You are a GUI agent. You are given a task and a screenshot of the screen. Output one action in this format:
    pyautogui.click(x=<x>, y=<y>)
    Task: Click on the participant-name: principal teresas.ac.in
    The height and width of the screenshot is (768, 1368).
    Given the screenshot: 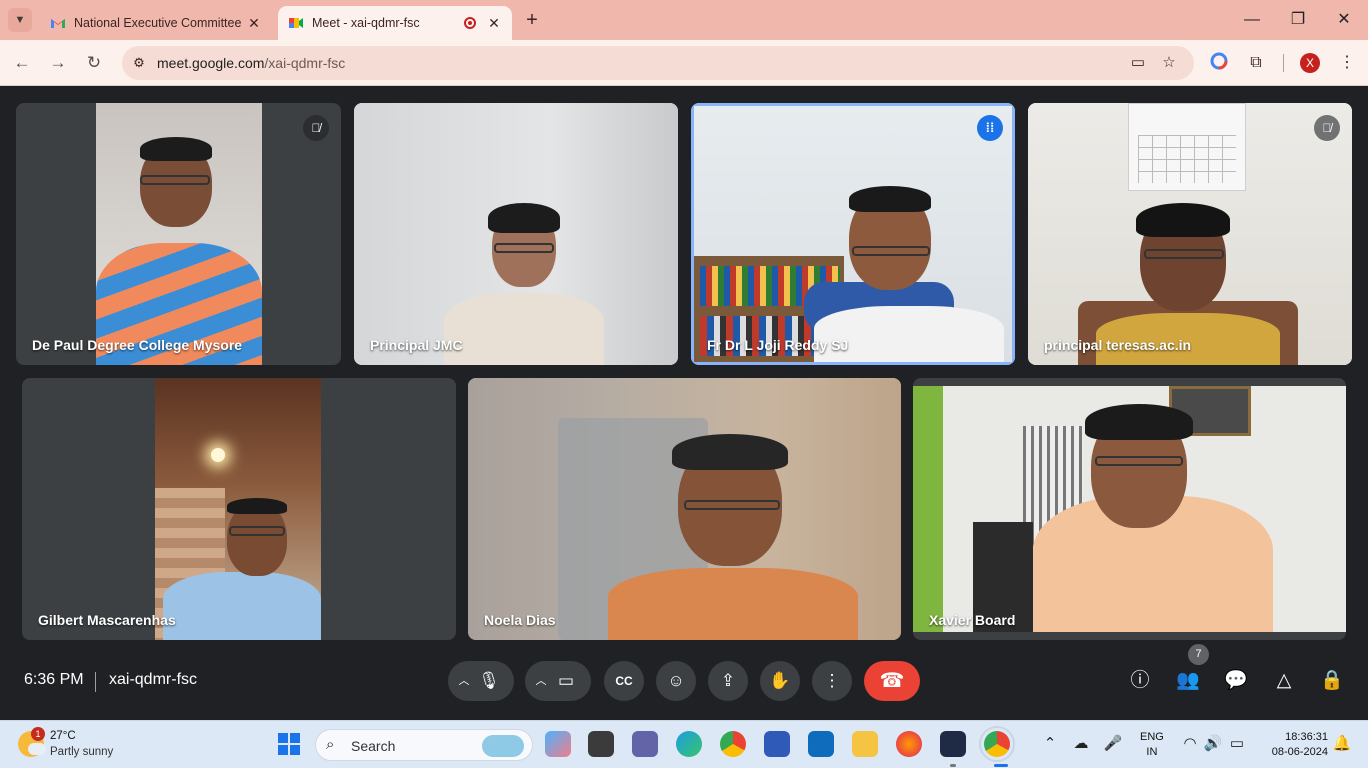 What is the action you would take?
    pyautogui.click(x=1118, y=345)
    